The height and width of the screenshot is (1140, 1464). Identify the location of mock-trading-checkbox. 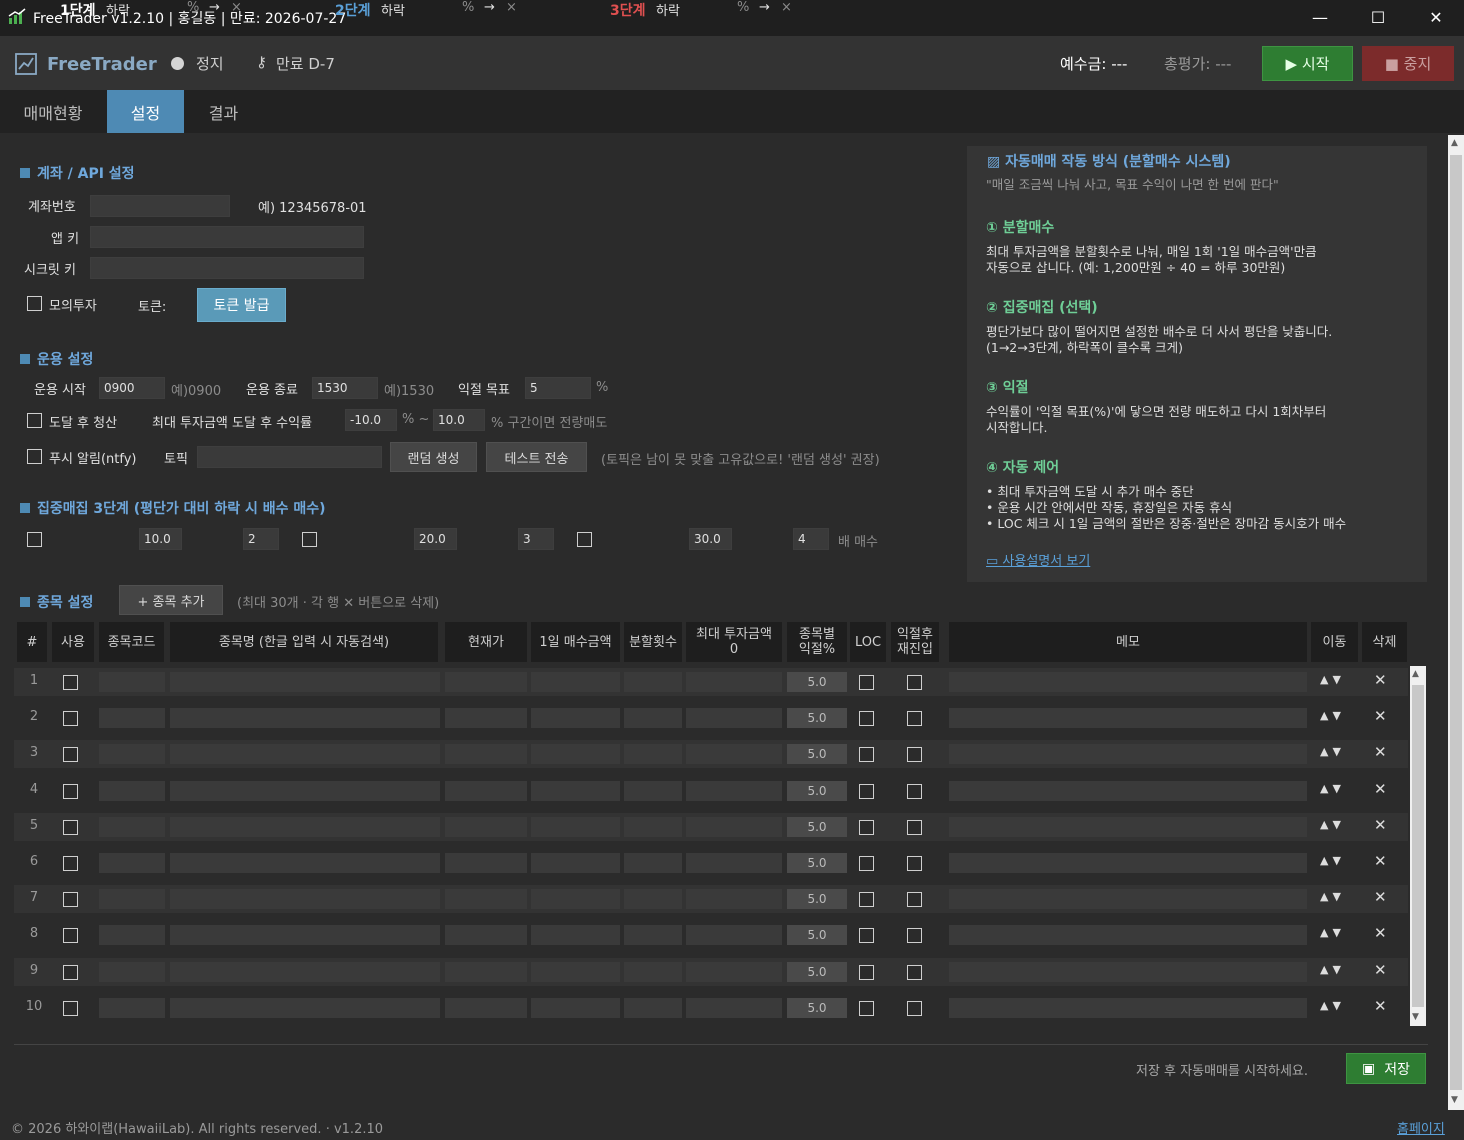
(34, 303).